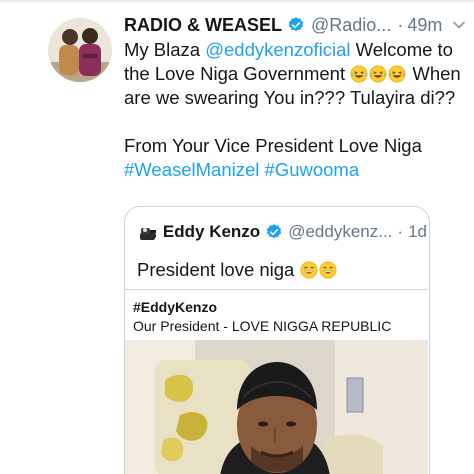 The width and height of the screenshot is (474, 474). What do you see at coordinates (211, 232) in the screenshot?
I see `quoted-author-name: Eddy Kenzo` at bounding box center [211, 232].